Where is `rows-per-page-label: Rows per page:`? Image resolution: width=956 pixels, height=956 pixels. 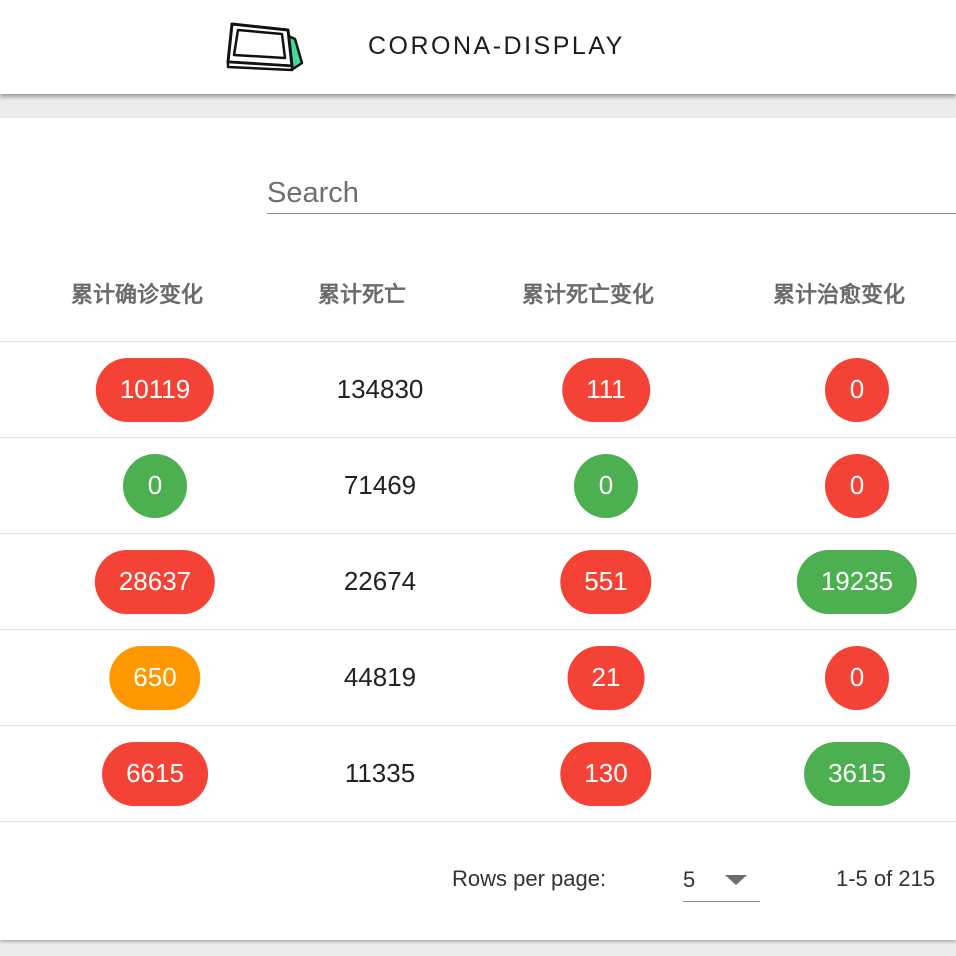
rows-per-page-label: Rows per page: is located at coordinates (529, 878).